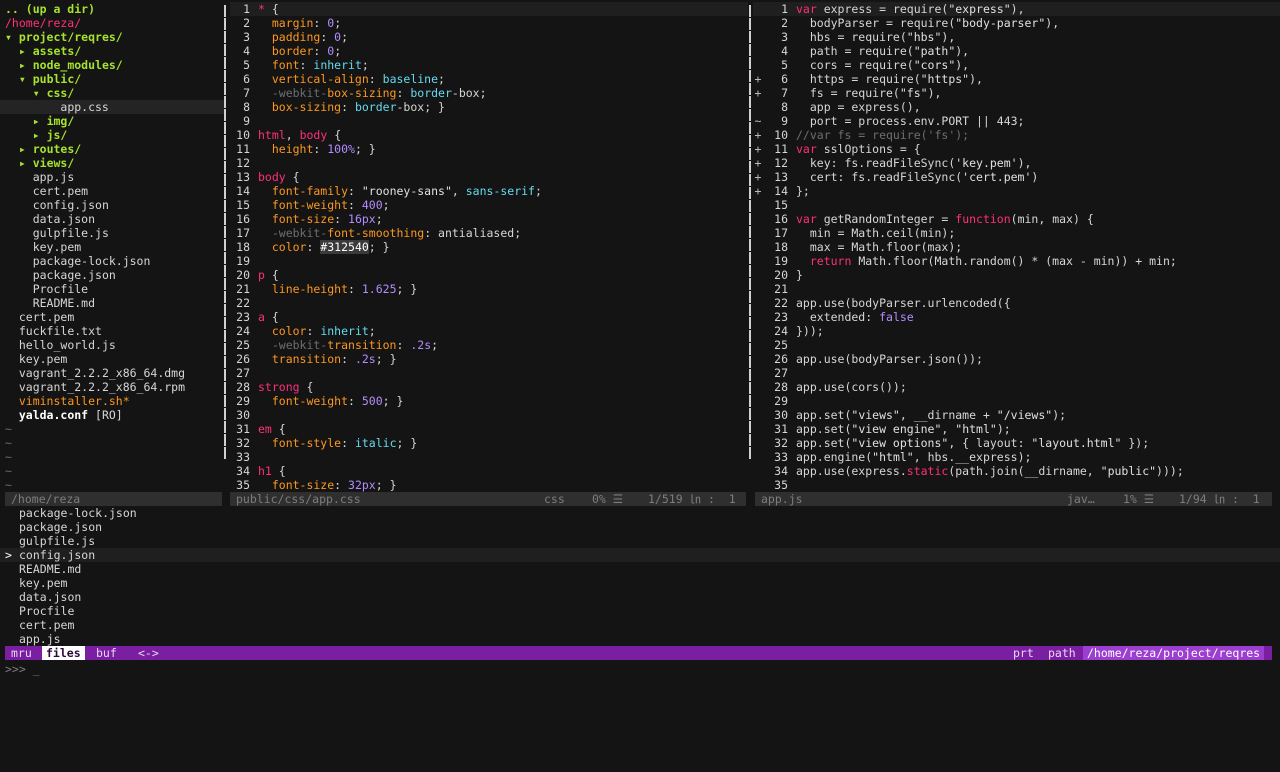 The height and width of the screenshot is (772, 1280). What do you see at coordinates (489, 373) in the screenshot?
I see `code-line: 27` at bounding box center [489, 373].